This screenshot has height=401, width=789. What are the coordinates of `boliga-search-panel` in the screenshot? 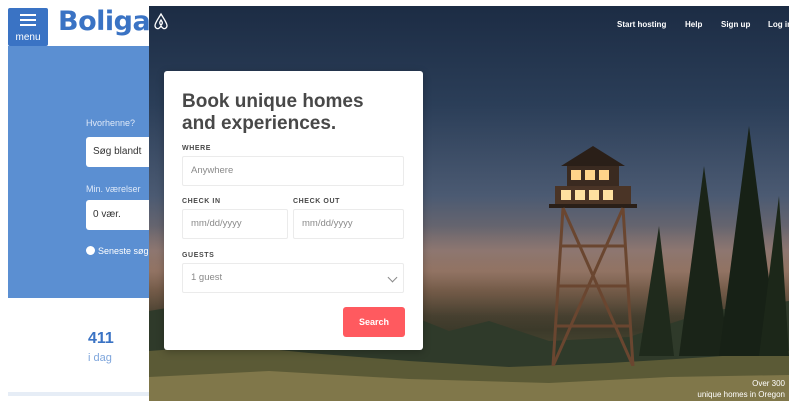 It's located at (84, 172).